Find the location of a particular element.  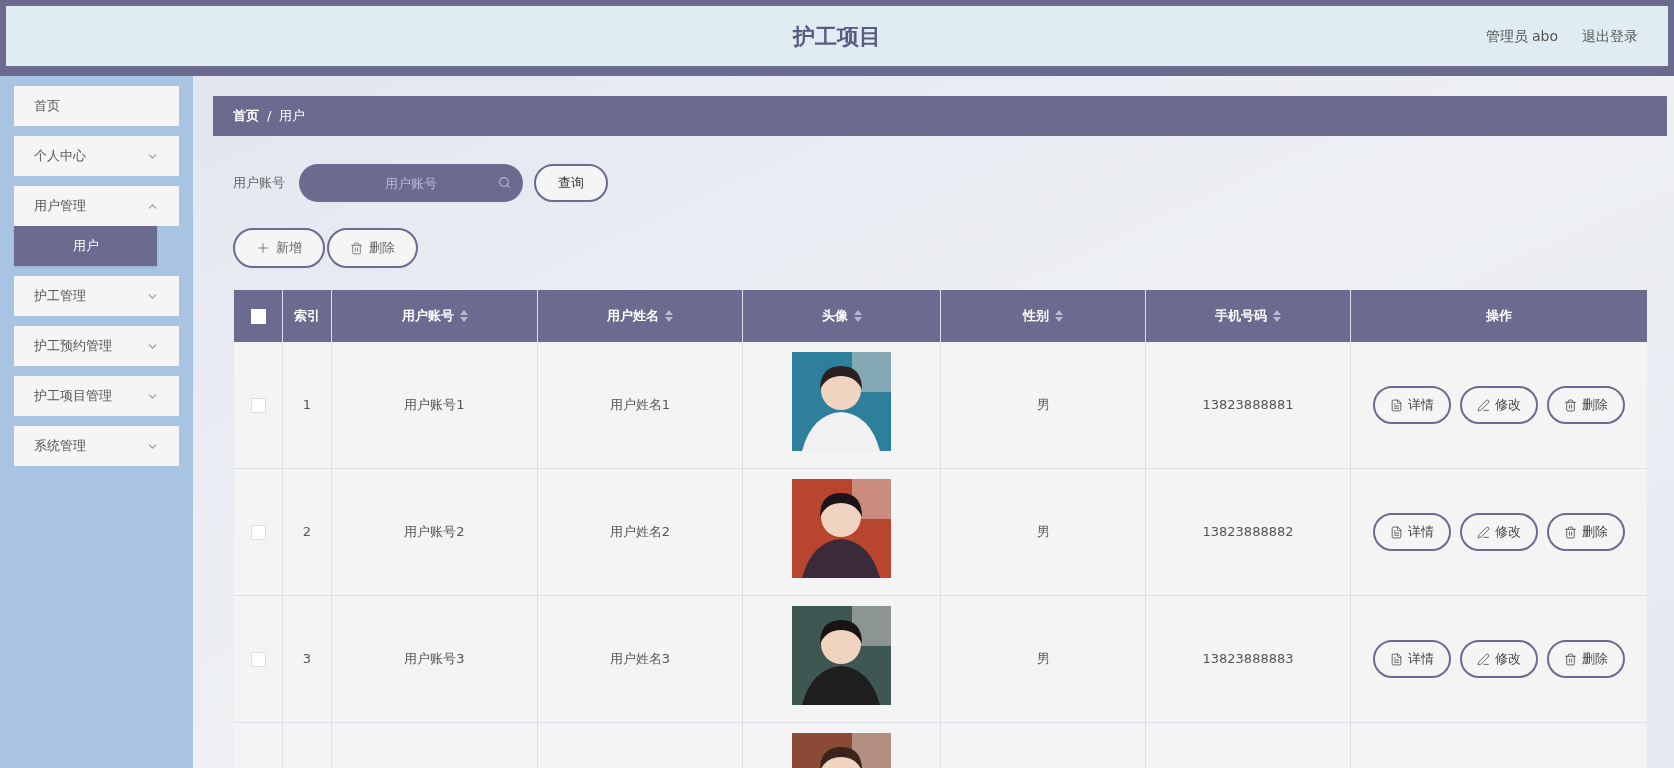

table-cell-text: 2 is located at coordinates (307, 532).